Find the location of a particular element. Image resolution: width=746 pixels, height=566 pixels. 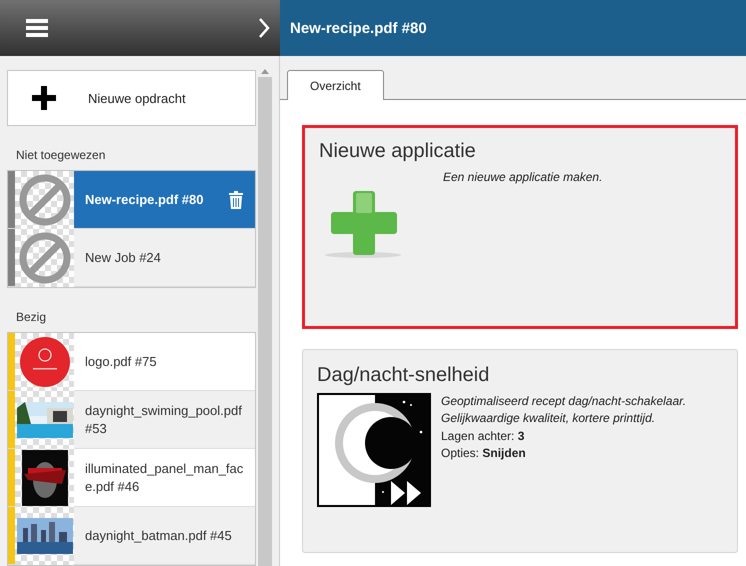

job-item: New Job #24 is located at coordinates (131, 258).